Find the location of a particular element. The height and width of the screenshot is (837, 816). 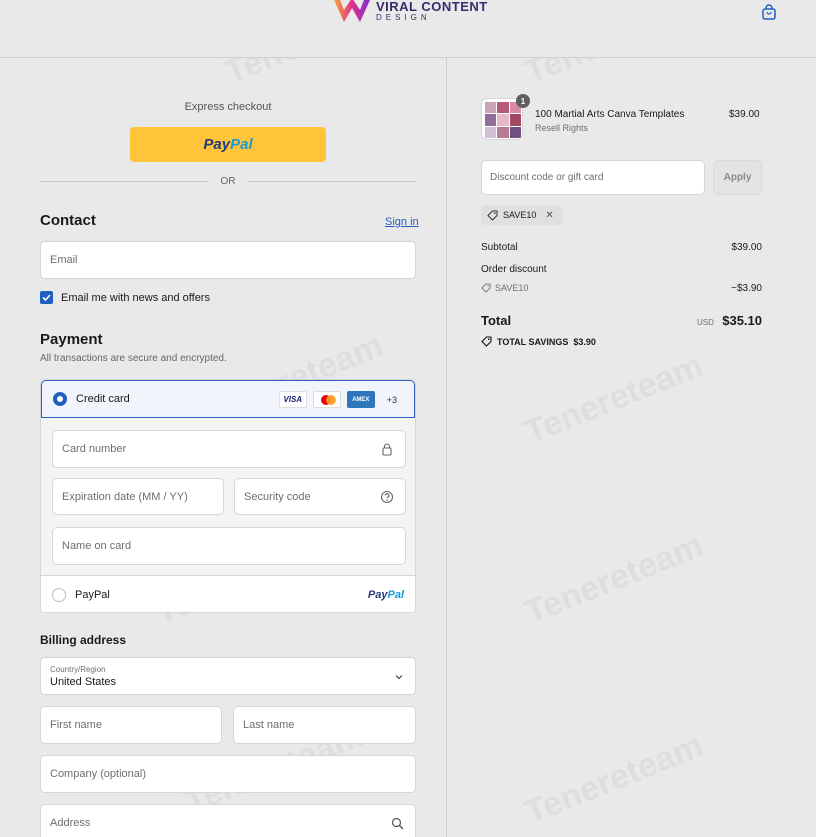

expiration-date-field: Expiration date (MM / YY) is located at coordinates (138, 496).